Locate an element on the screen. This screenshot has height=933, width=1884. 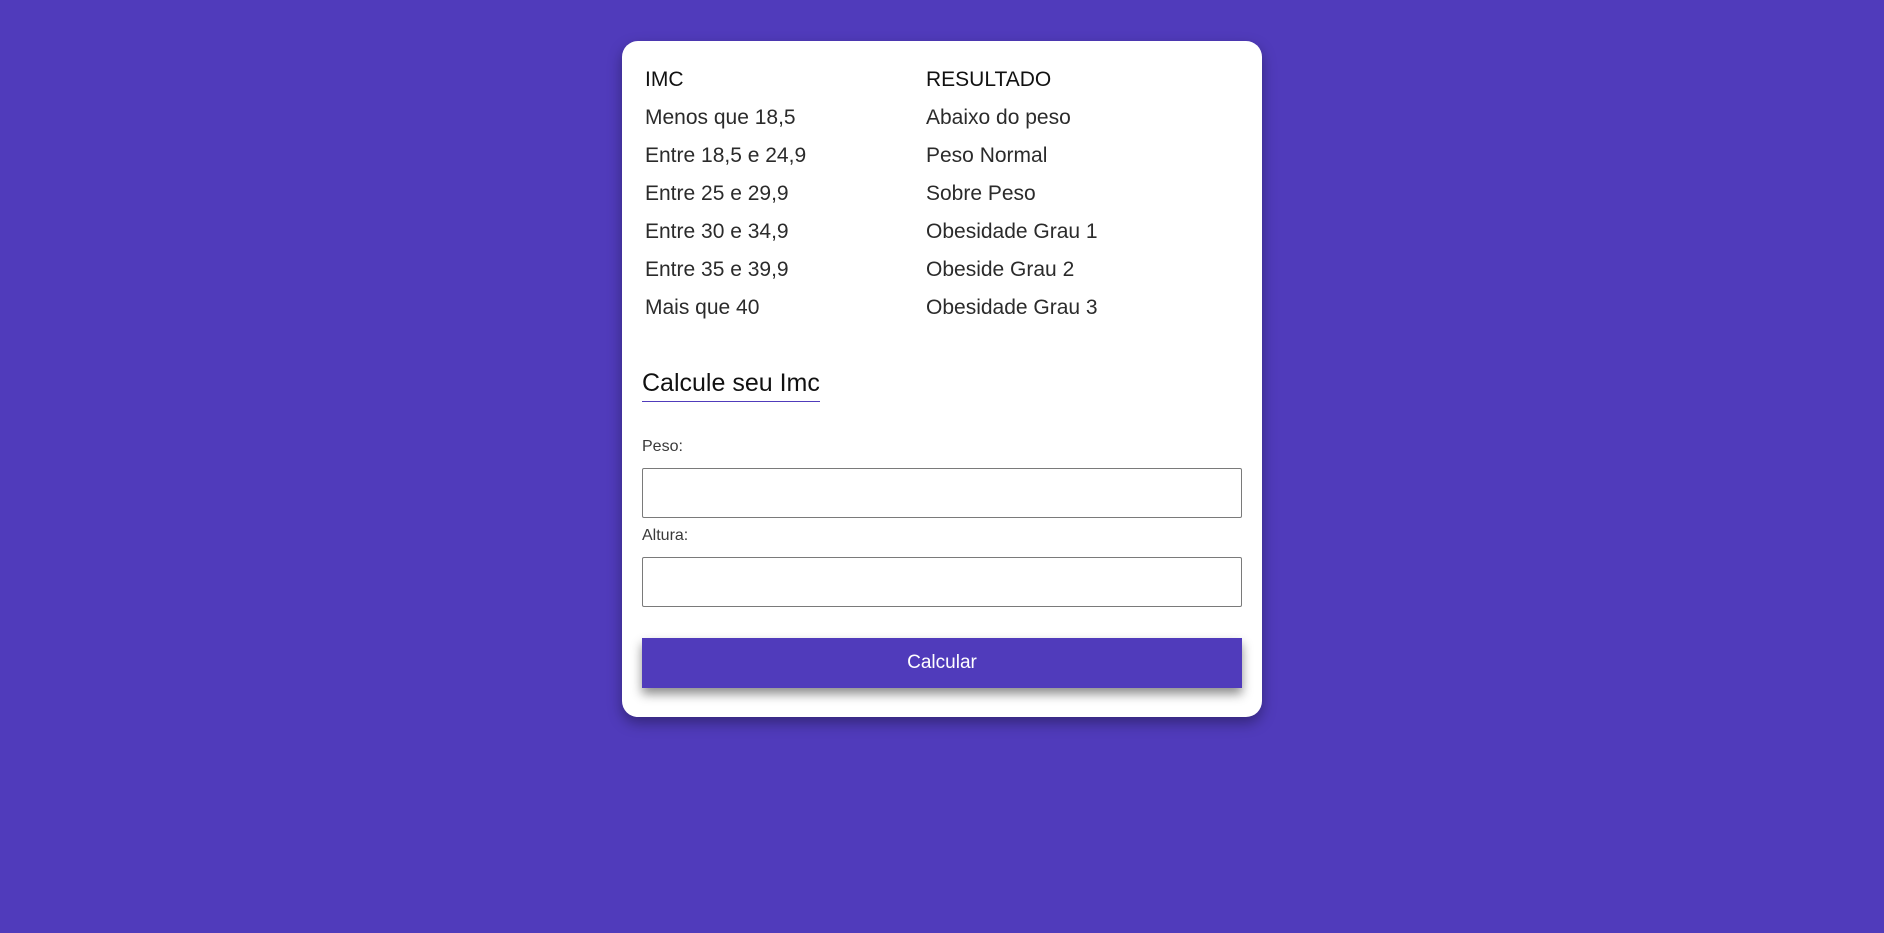
altura-input is located at coordinates (942, 582).